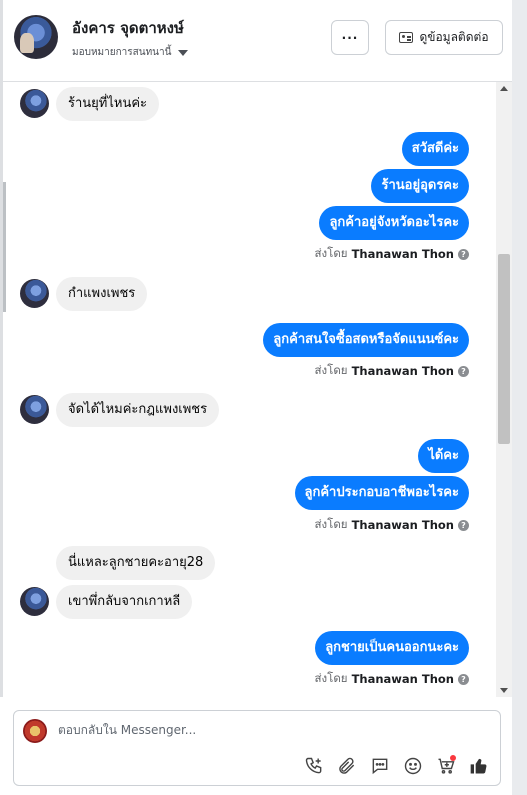 This screenshot has height=795, width=527. Describe the element at coordinates (406, 37) in the screenshot. I see `contact-card-icon` at that location.